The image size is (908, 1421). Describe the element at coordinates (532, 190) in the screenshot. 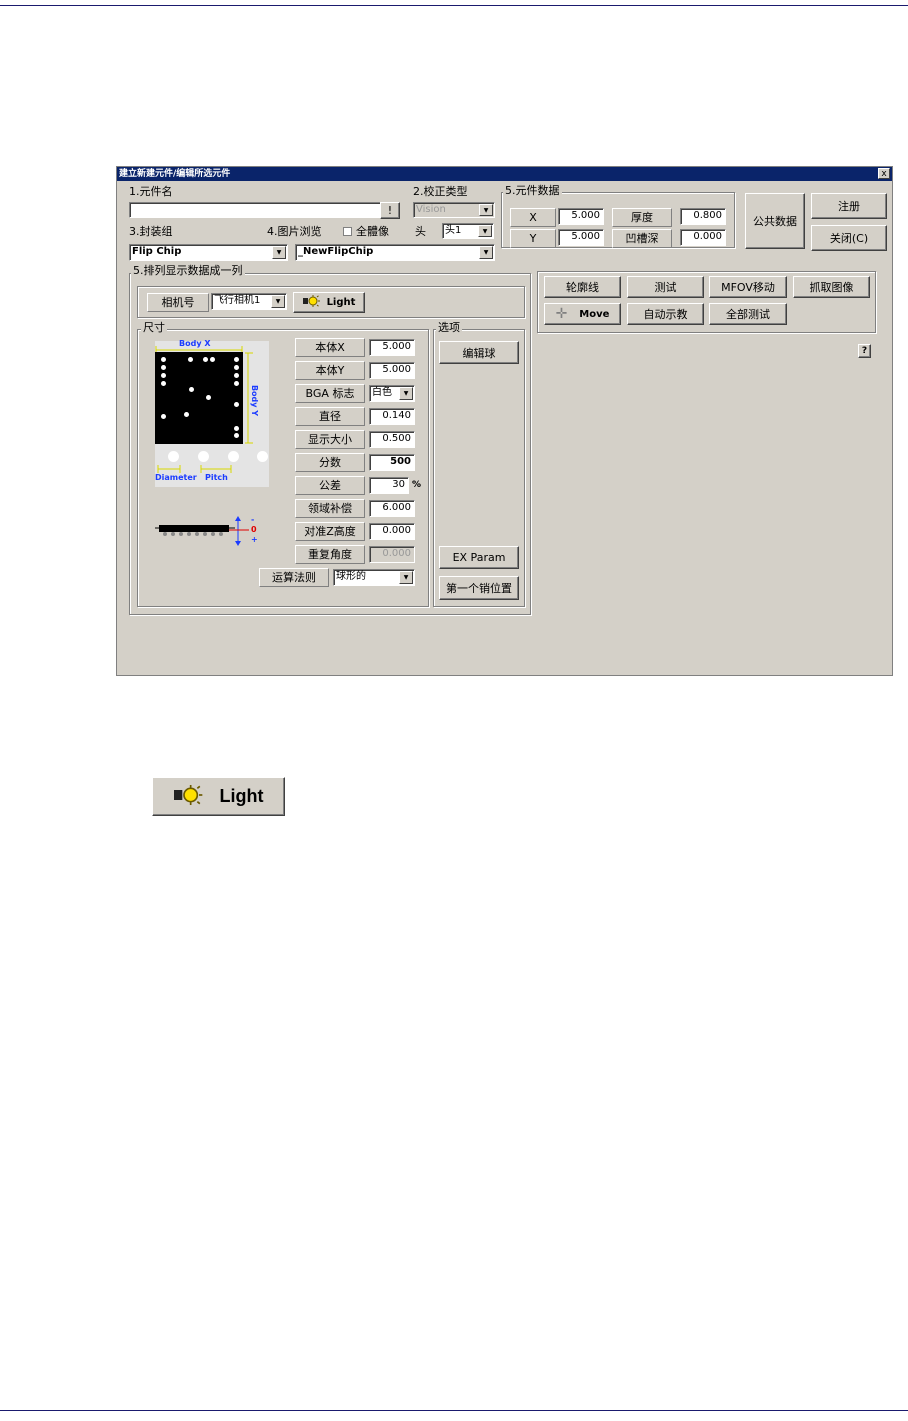

I see `part-data-title: 5.元件数据` at that location.